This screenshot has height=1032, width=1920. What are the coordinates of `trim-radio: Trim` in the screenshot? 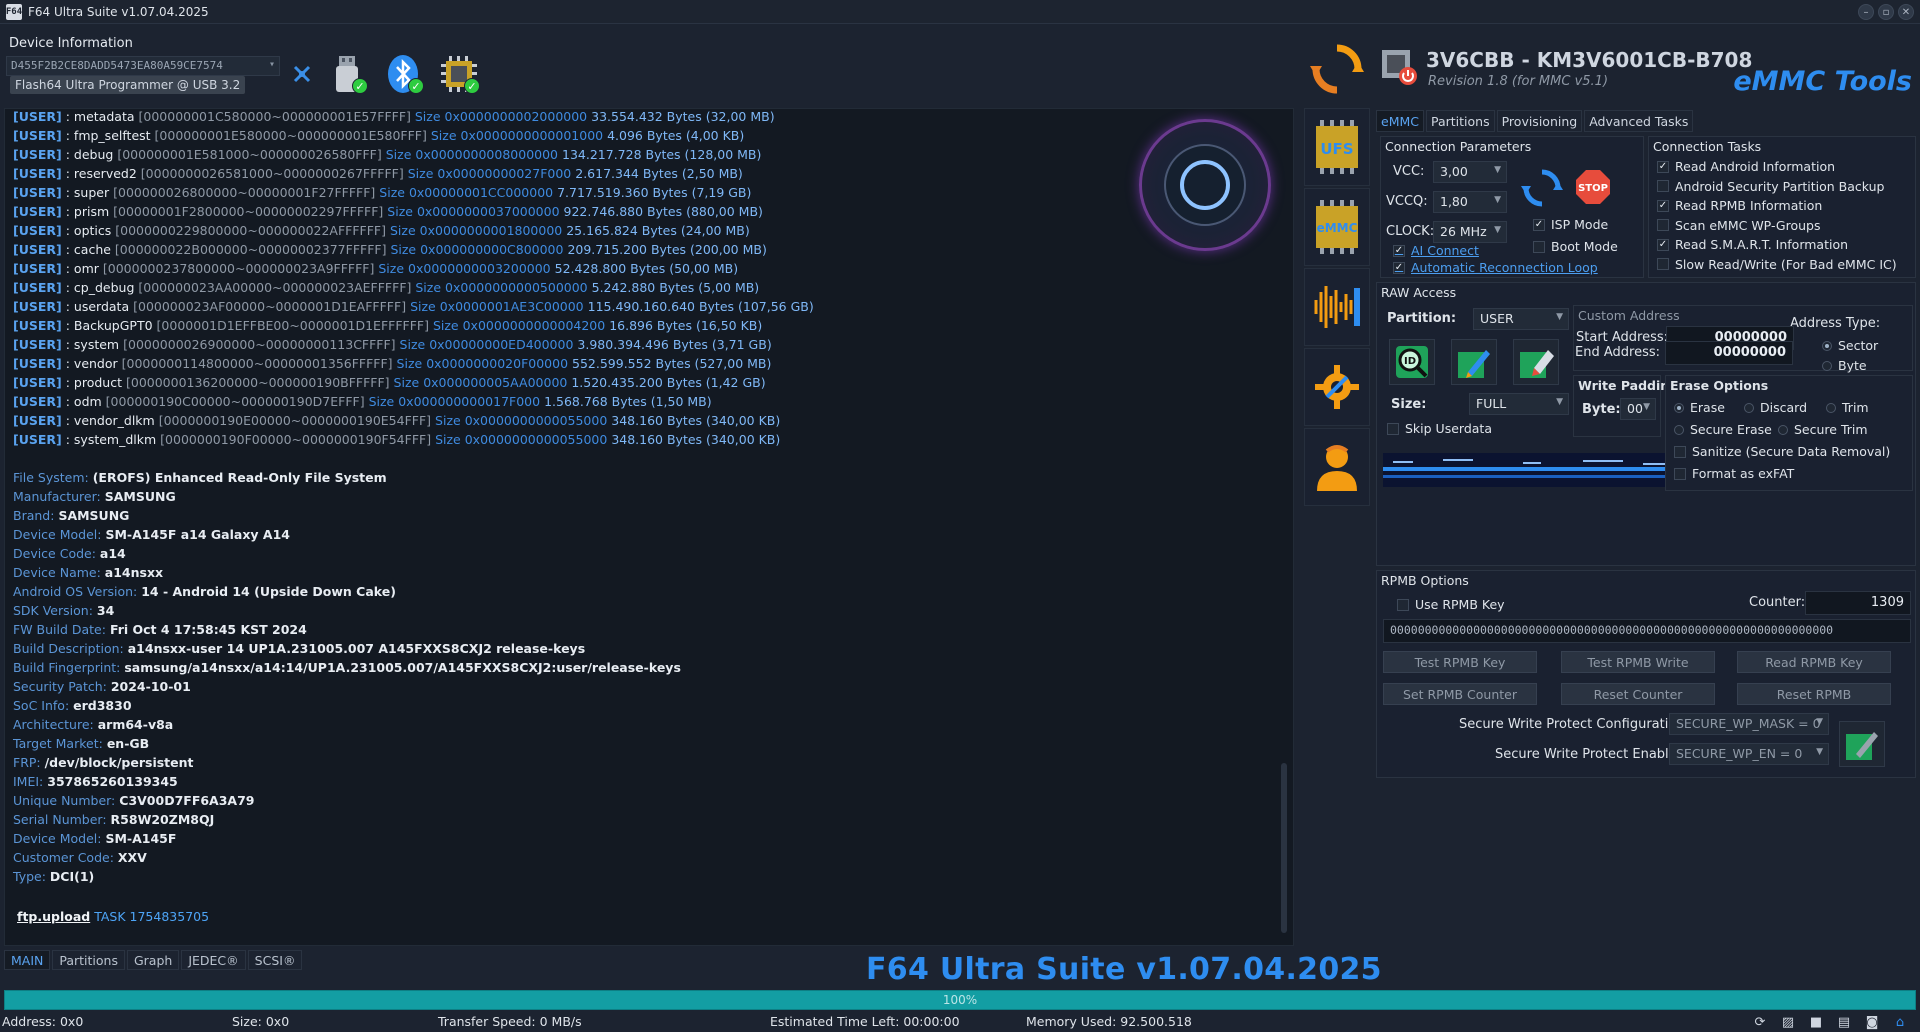 It's located at (1847, 407).